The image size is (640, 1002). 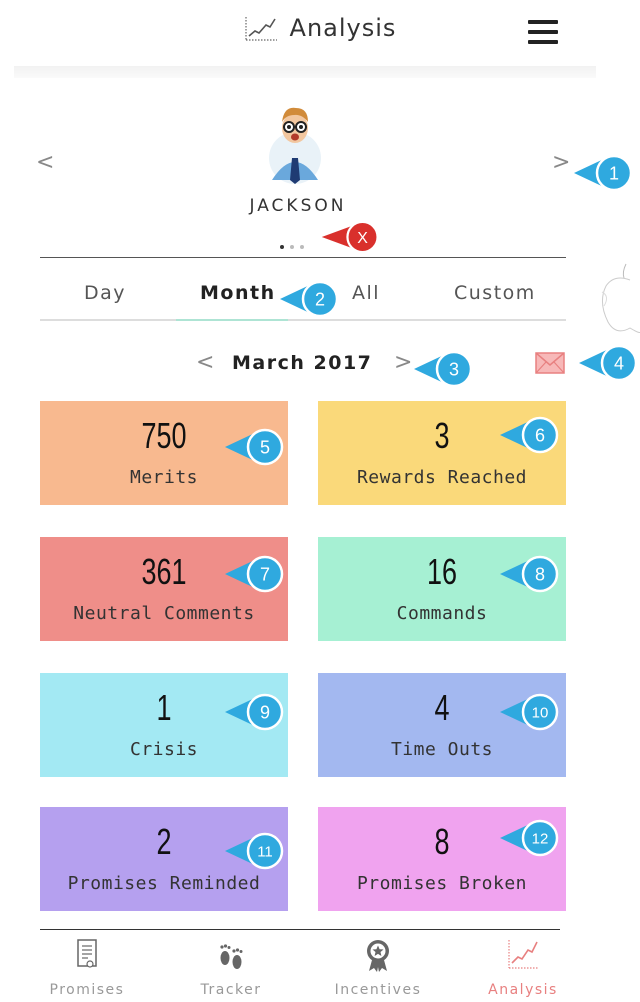 I want to click on callout-number: 3, so click(x=454, y=370).